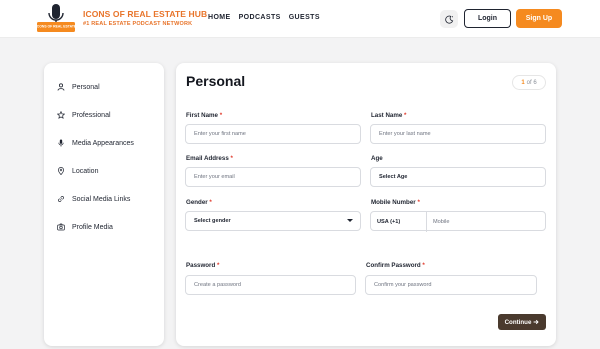  What do you see at coordinates (273, 134) in the screenshot?
I see `first-name-field: Enter your first name` at bounding box center [273, 134].